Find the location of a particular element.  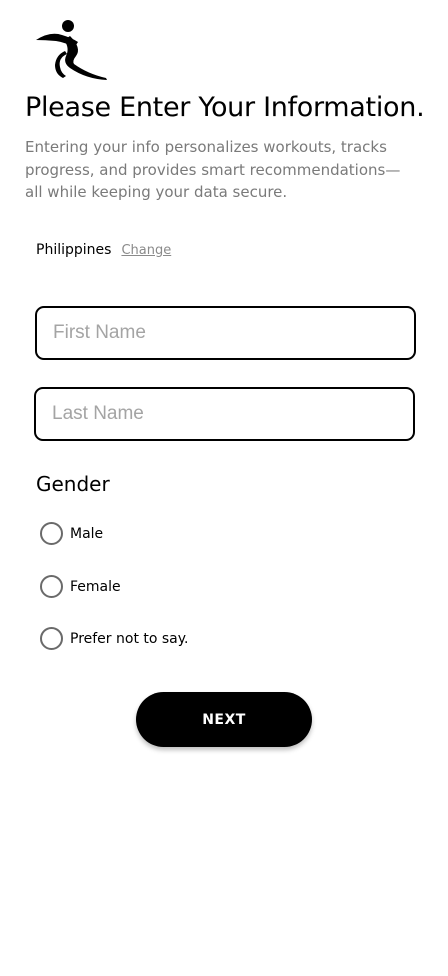

gender-option-female: Female is located at coordinates (80, 586).